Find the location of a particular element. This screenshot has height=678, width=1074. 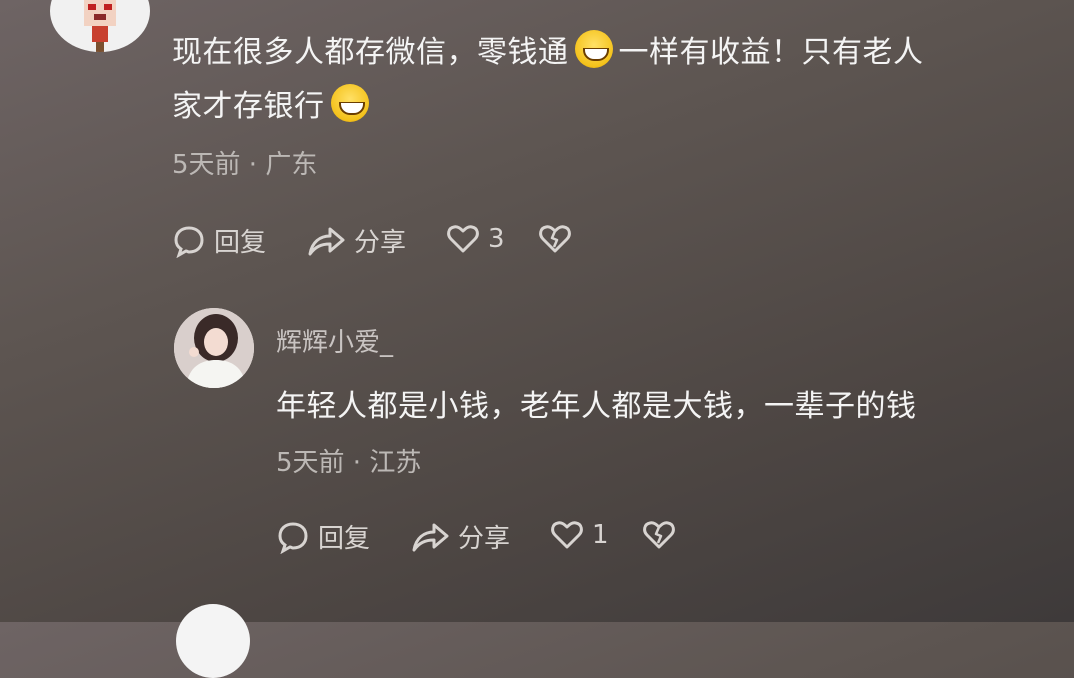

like-button: 3 is located at coordinates (475, 239).